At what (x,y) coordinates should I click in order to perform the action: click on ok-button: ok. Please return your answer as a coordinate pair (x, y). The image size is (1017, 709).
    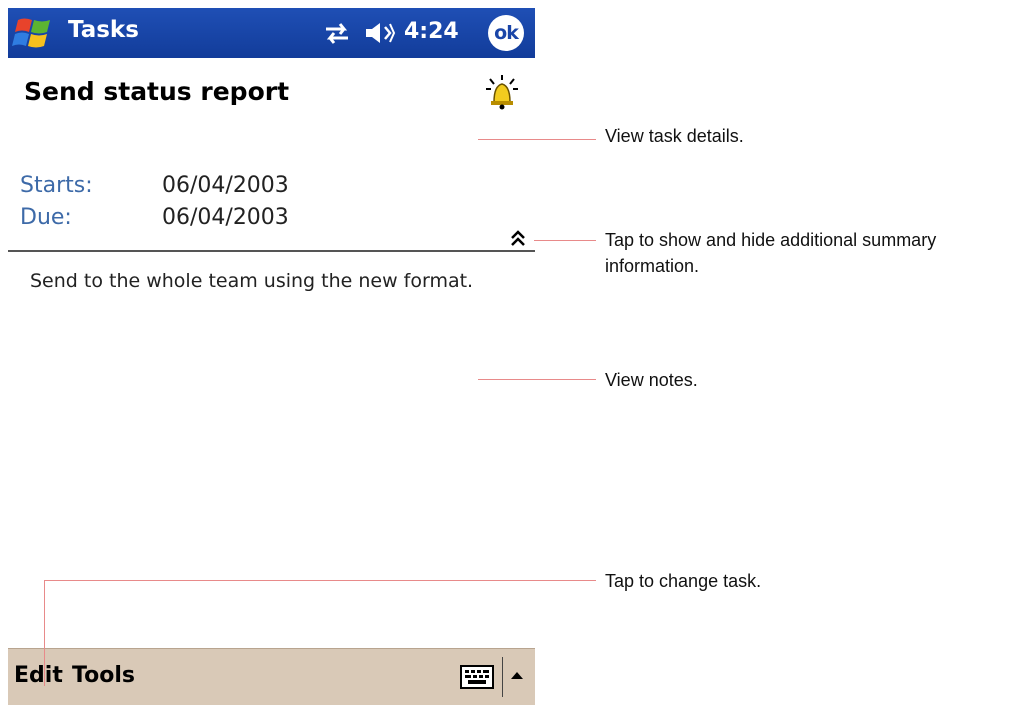
    Looking at the image, I should click on (506, 33).